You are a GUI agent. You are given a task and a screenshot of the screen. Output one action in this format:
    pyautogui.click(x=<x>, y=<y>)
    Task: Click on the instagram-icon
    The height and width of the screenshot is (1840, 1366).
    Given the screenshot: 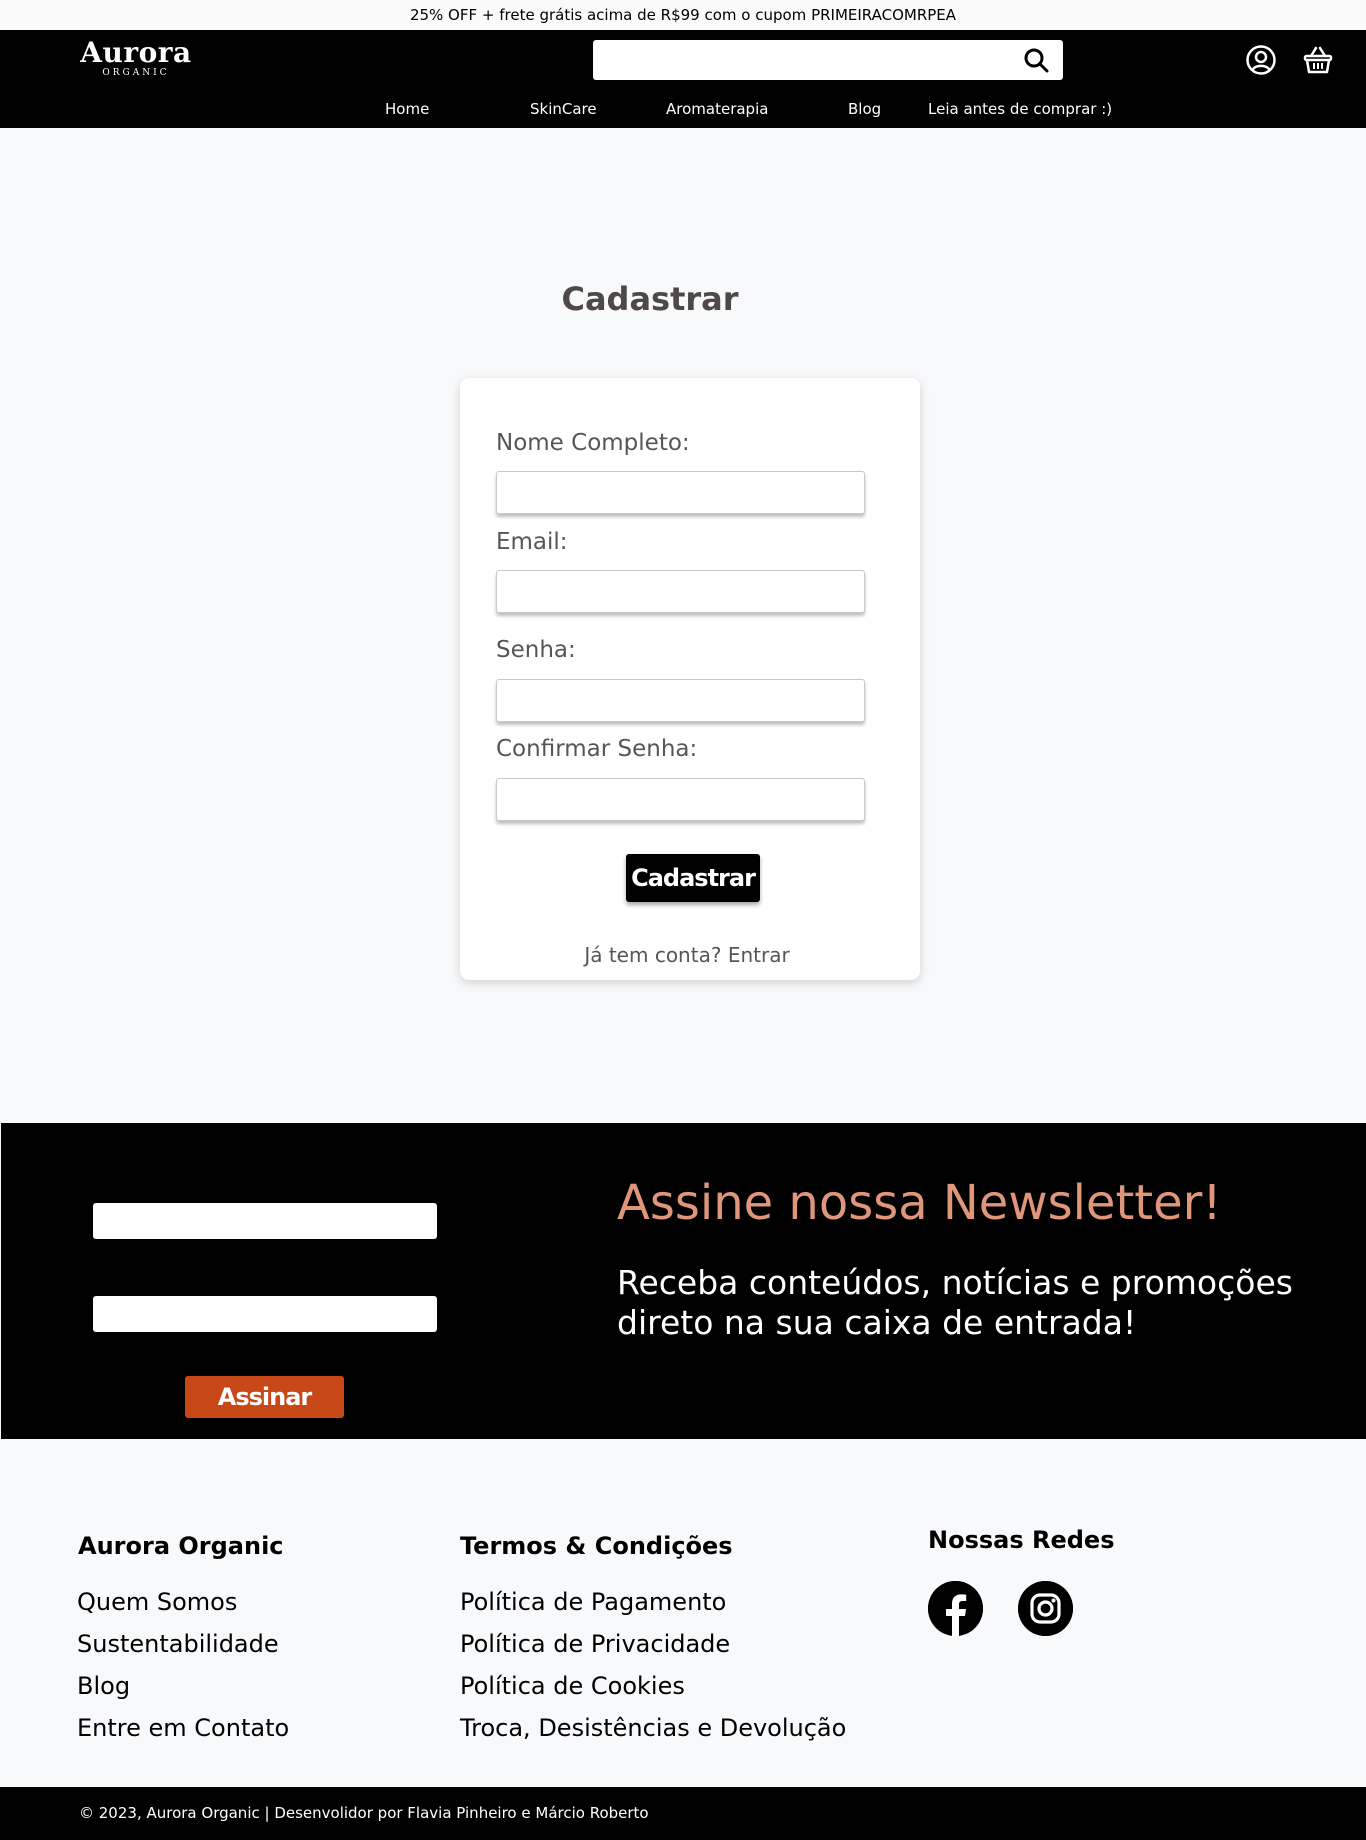 What is the action you would take?
    pyautogui.click(x=1045, y=1608)
    